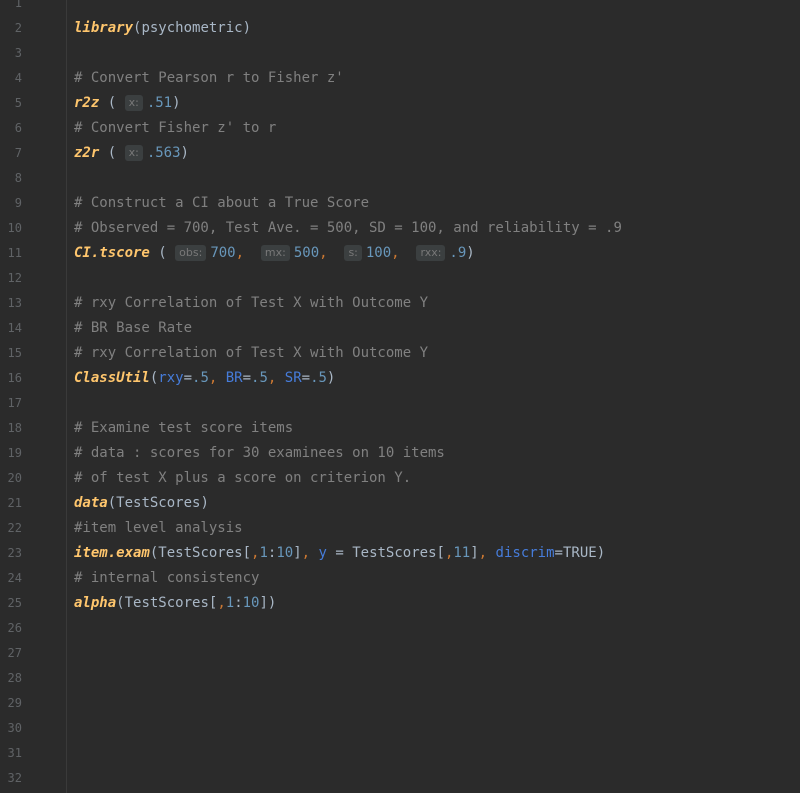 Image resolution: width=800 pixels, height=793 pixels. What do you see at coordinates (112, 378) in the screenshot?
I see `function-name: ClassUtil` at bounding box center [112, 378].